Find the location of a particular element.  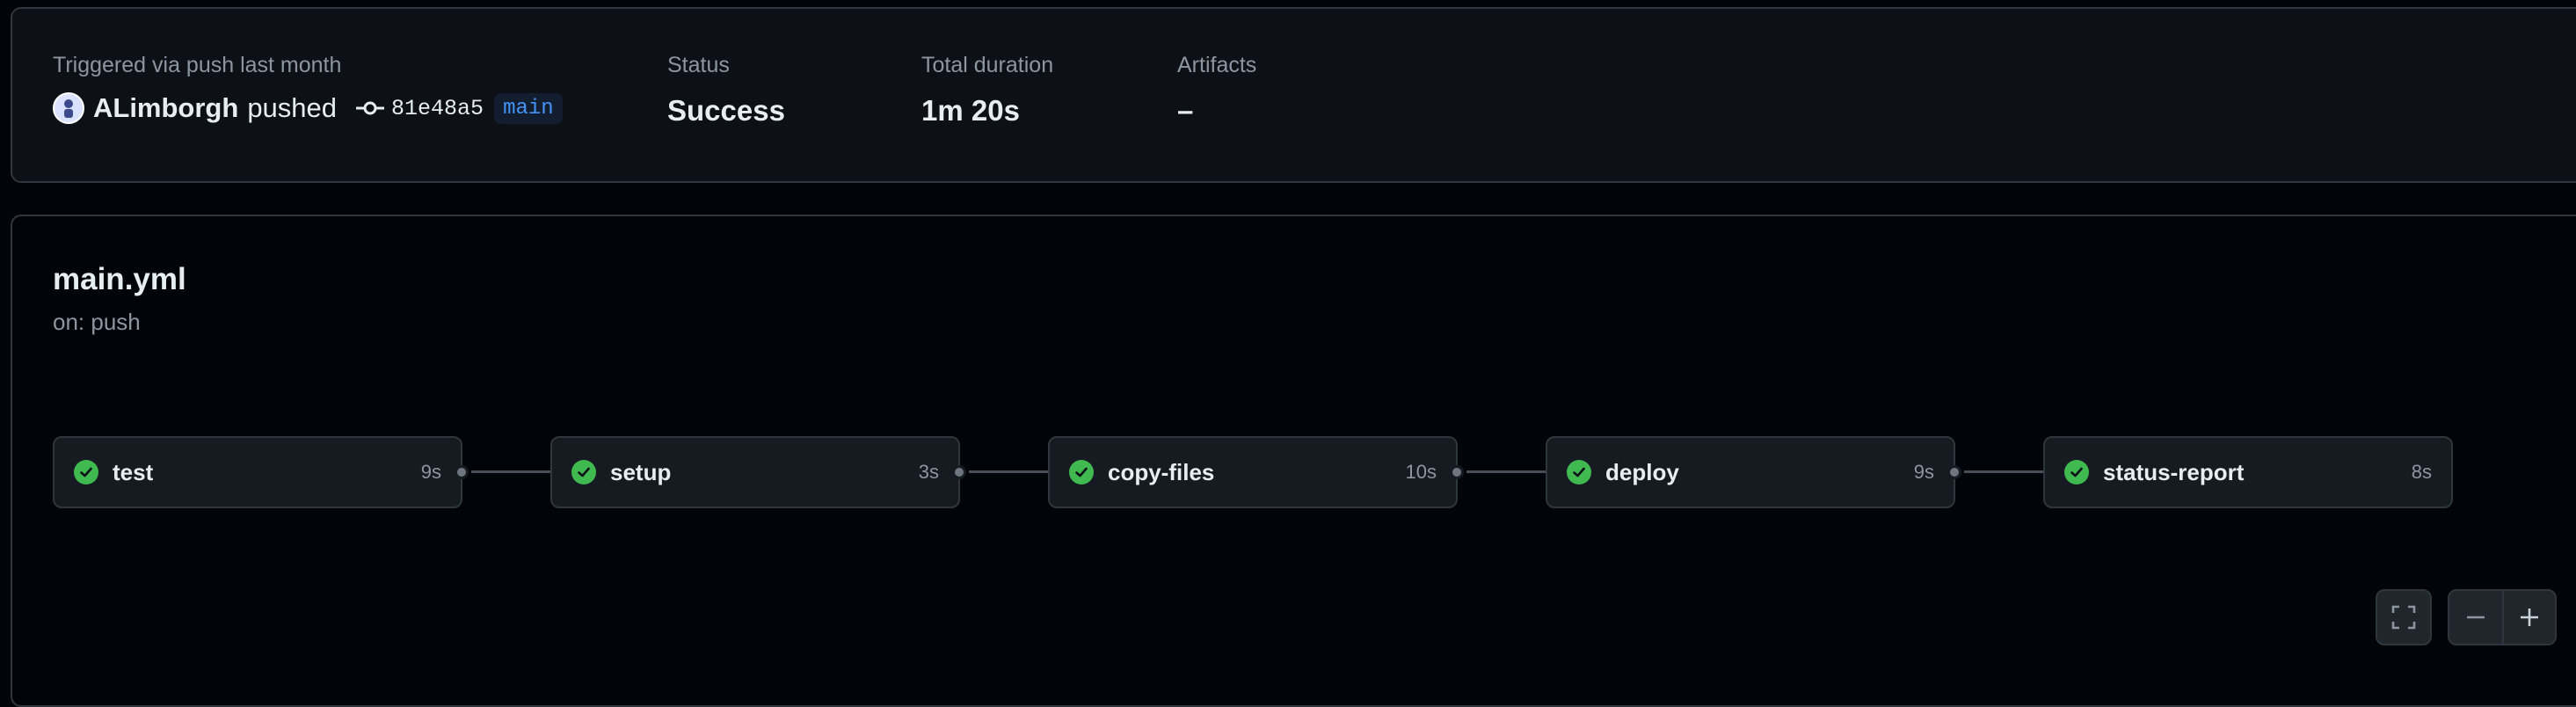

status-label: Status is located at coordinates (698, 65).